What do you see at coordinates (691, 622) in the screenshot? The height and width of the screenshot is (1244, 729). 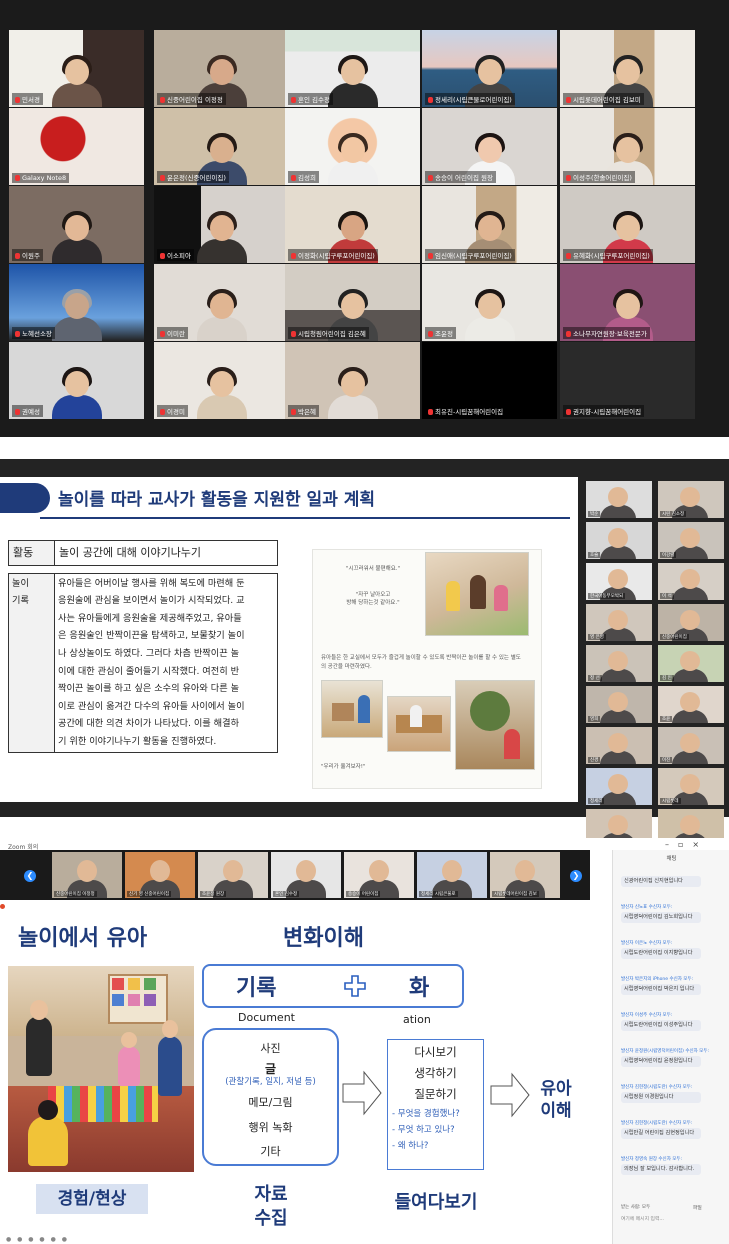 I see `participant-thumb: 신중어린이집` at bounding box center [691, 622].